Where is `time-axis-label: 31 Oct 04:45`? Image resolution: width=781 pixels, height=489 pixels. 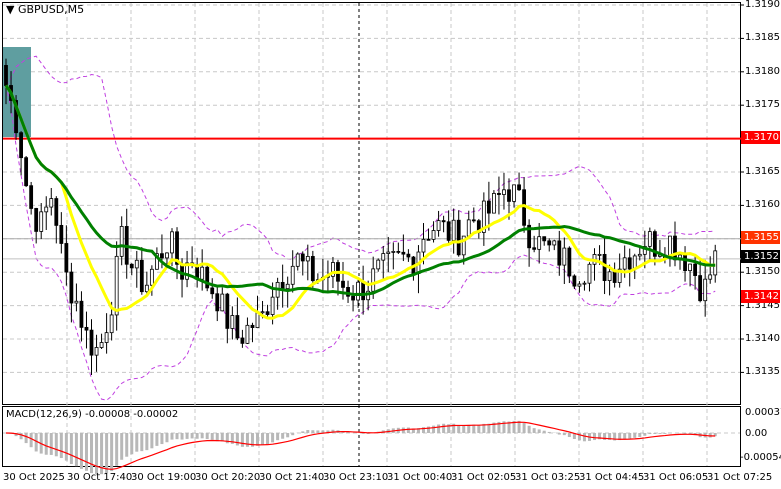 time-axis-label: 31 Oct 04:45 is located at coordinates (612, 477).